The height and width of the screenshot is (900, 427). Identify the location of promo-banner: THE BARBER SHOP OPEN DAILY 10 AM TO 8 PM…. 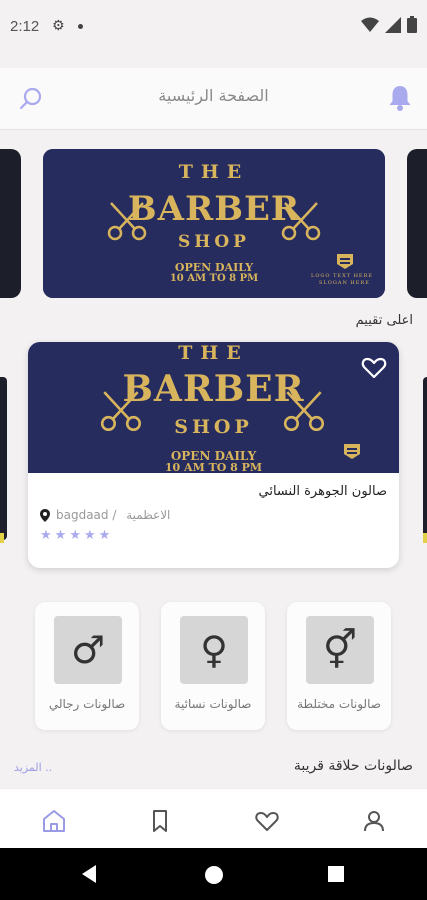
(214, 223).